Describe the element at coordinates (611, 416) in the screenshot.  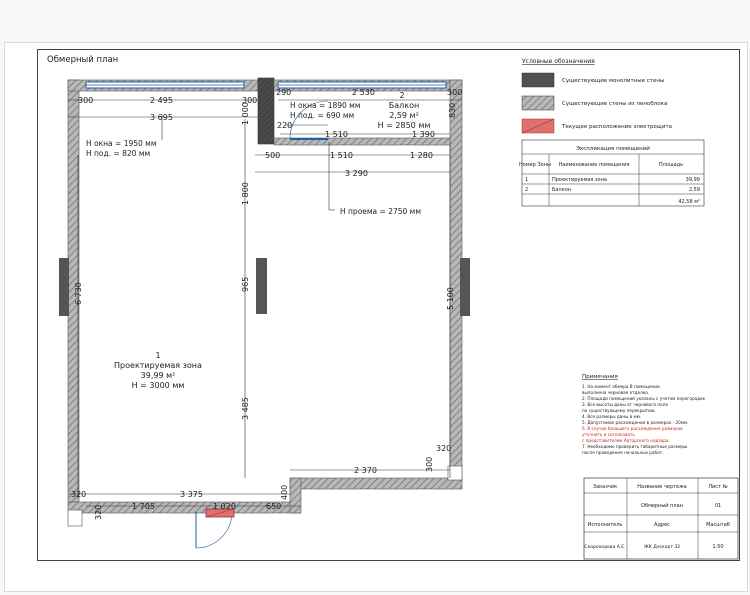
I see `svg-text: 4. Все размеры даны в мм.` at that location.